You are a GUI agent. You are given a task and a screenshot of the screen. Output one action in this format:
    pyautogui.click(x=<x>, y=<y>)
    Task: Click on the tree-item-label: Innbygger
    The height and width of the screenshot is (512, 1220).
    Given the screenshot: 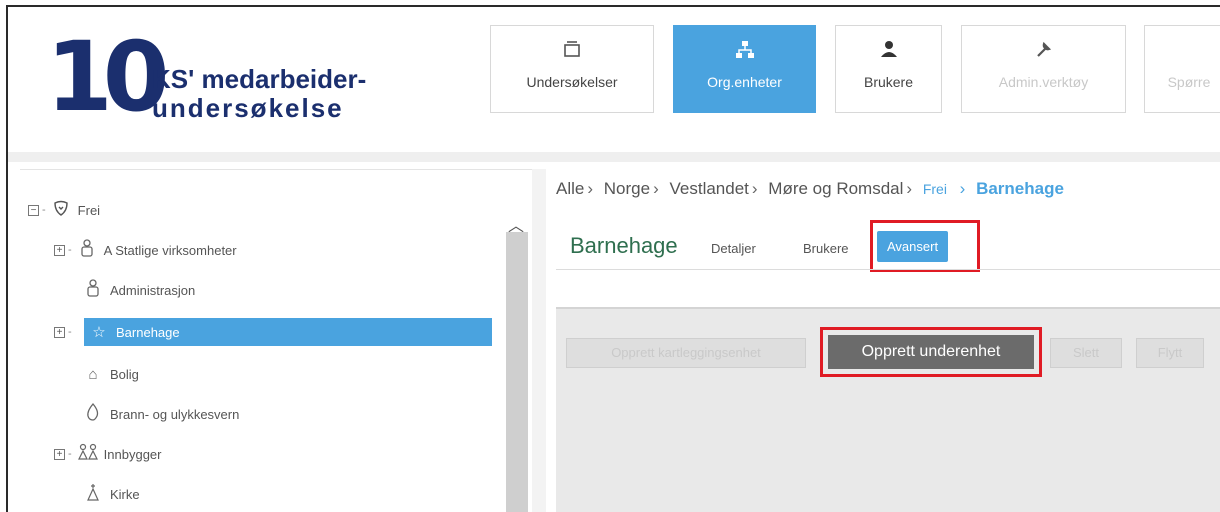 What is the action you would take?
    pyautogui.click(x=132, y=454)
    